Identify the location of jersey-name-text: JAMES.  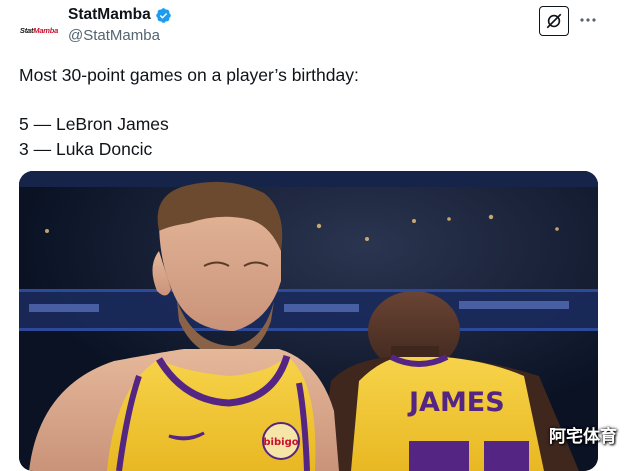
(456, 402).